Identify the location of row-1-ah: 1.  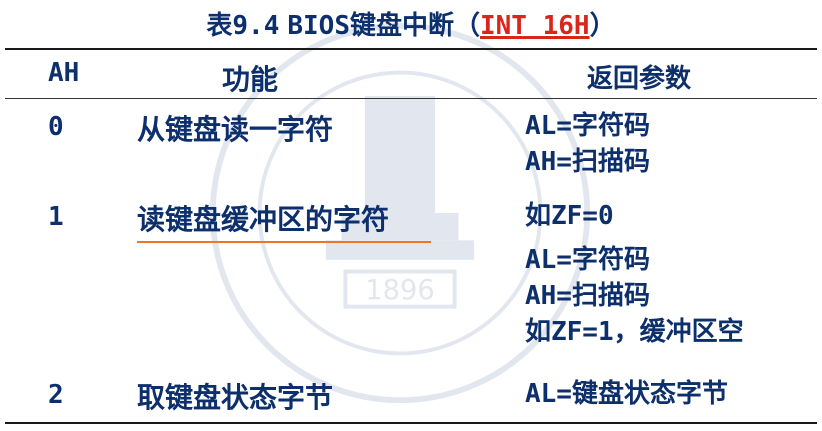
(56, 217).